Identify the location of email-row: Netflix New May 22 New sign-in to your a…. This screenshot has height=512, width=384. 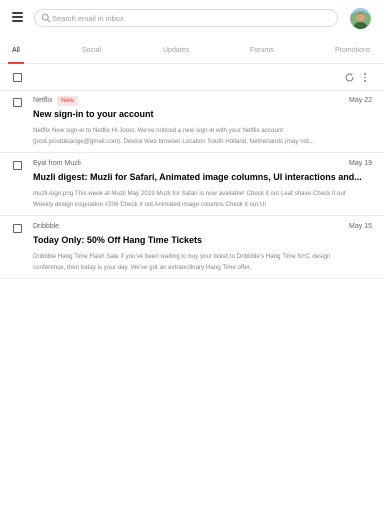
(192, 122).